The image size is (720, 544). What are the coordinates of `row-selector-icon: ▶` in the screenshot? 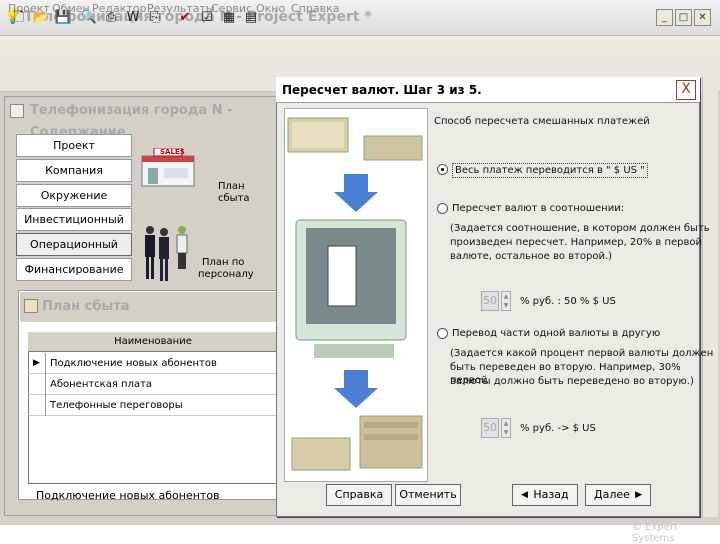 It's located at (37, 363).